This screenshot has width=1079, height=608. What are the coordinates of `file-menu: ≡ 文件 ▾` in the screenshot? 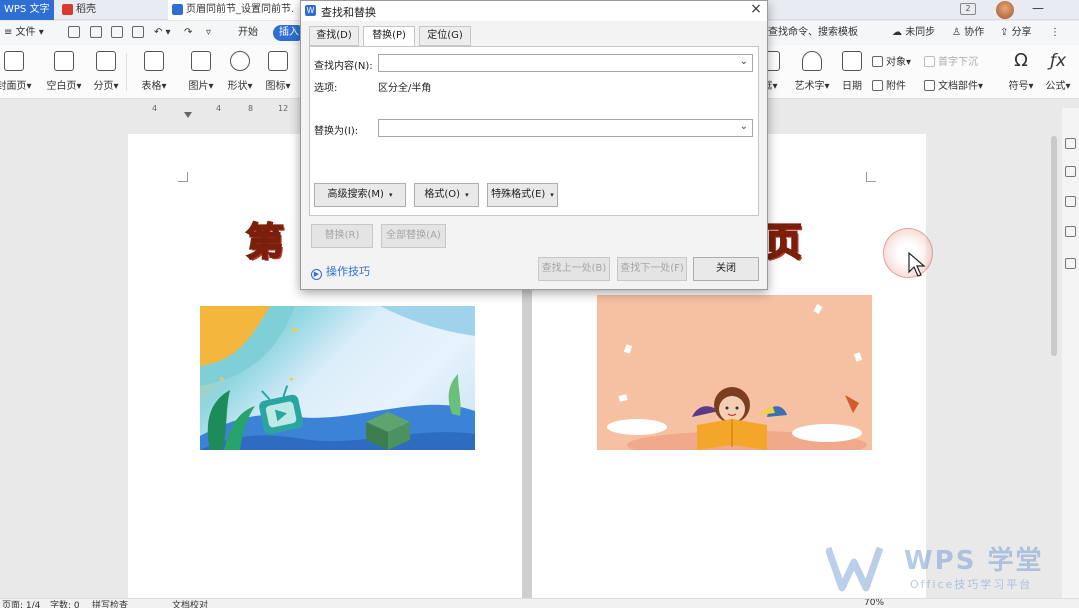 It's located at (24, 33).